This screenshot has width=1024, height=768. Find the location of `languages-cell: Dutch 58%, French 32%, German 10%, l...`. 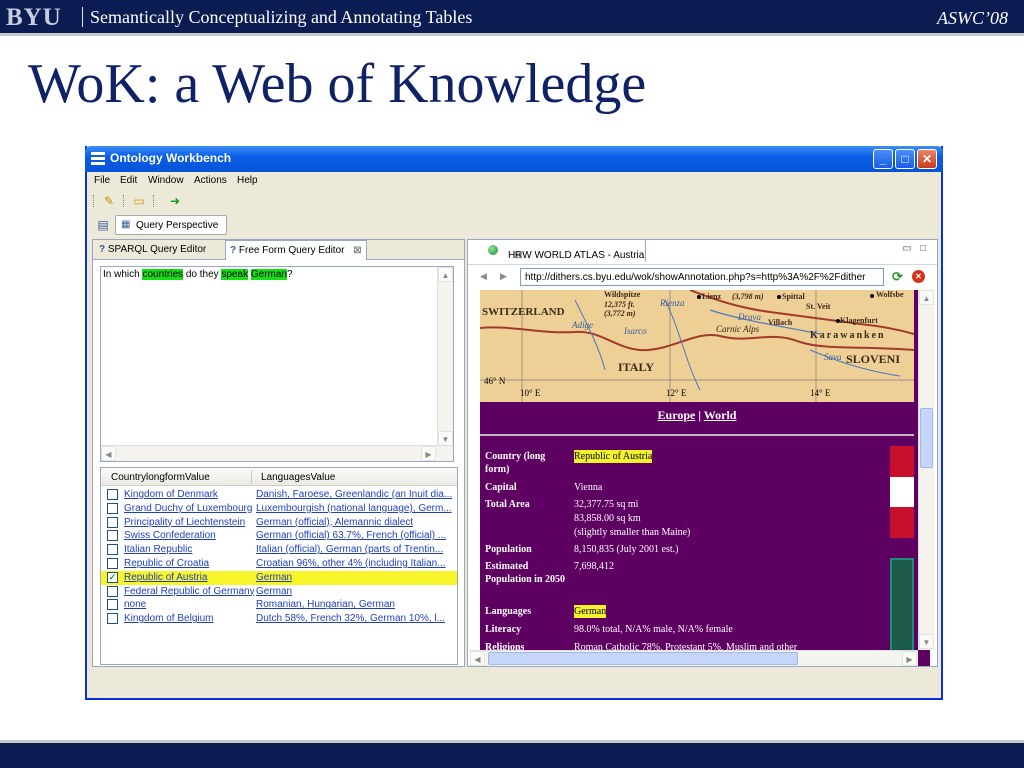

languages-cell: Dutch 58%, French 32%, German 10%, l... is located at coordinates (355, 618).